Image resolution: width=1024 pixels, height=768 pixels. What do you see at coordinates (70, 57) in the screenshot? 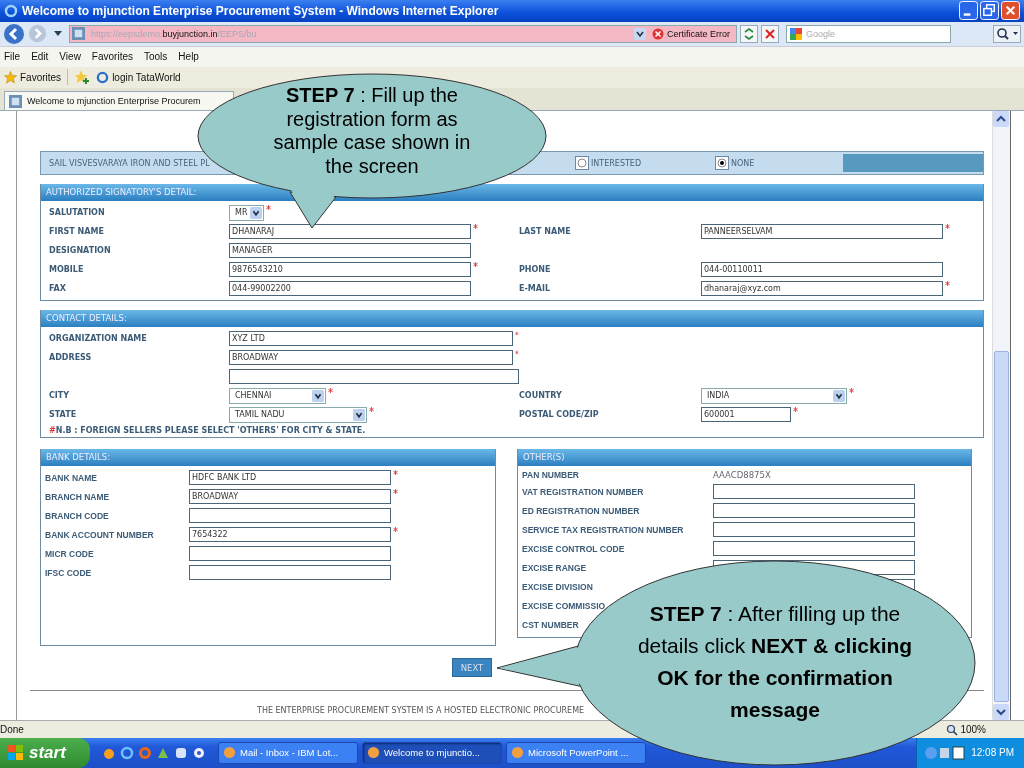
I see `menu-item: View` at bounding box center [70, 57].